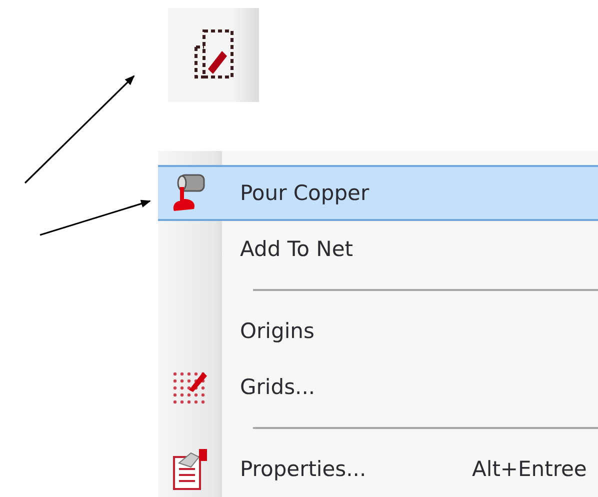  I want to click on dashed-page-pencil-icon, so click(214, 55).